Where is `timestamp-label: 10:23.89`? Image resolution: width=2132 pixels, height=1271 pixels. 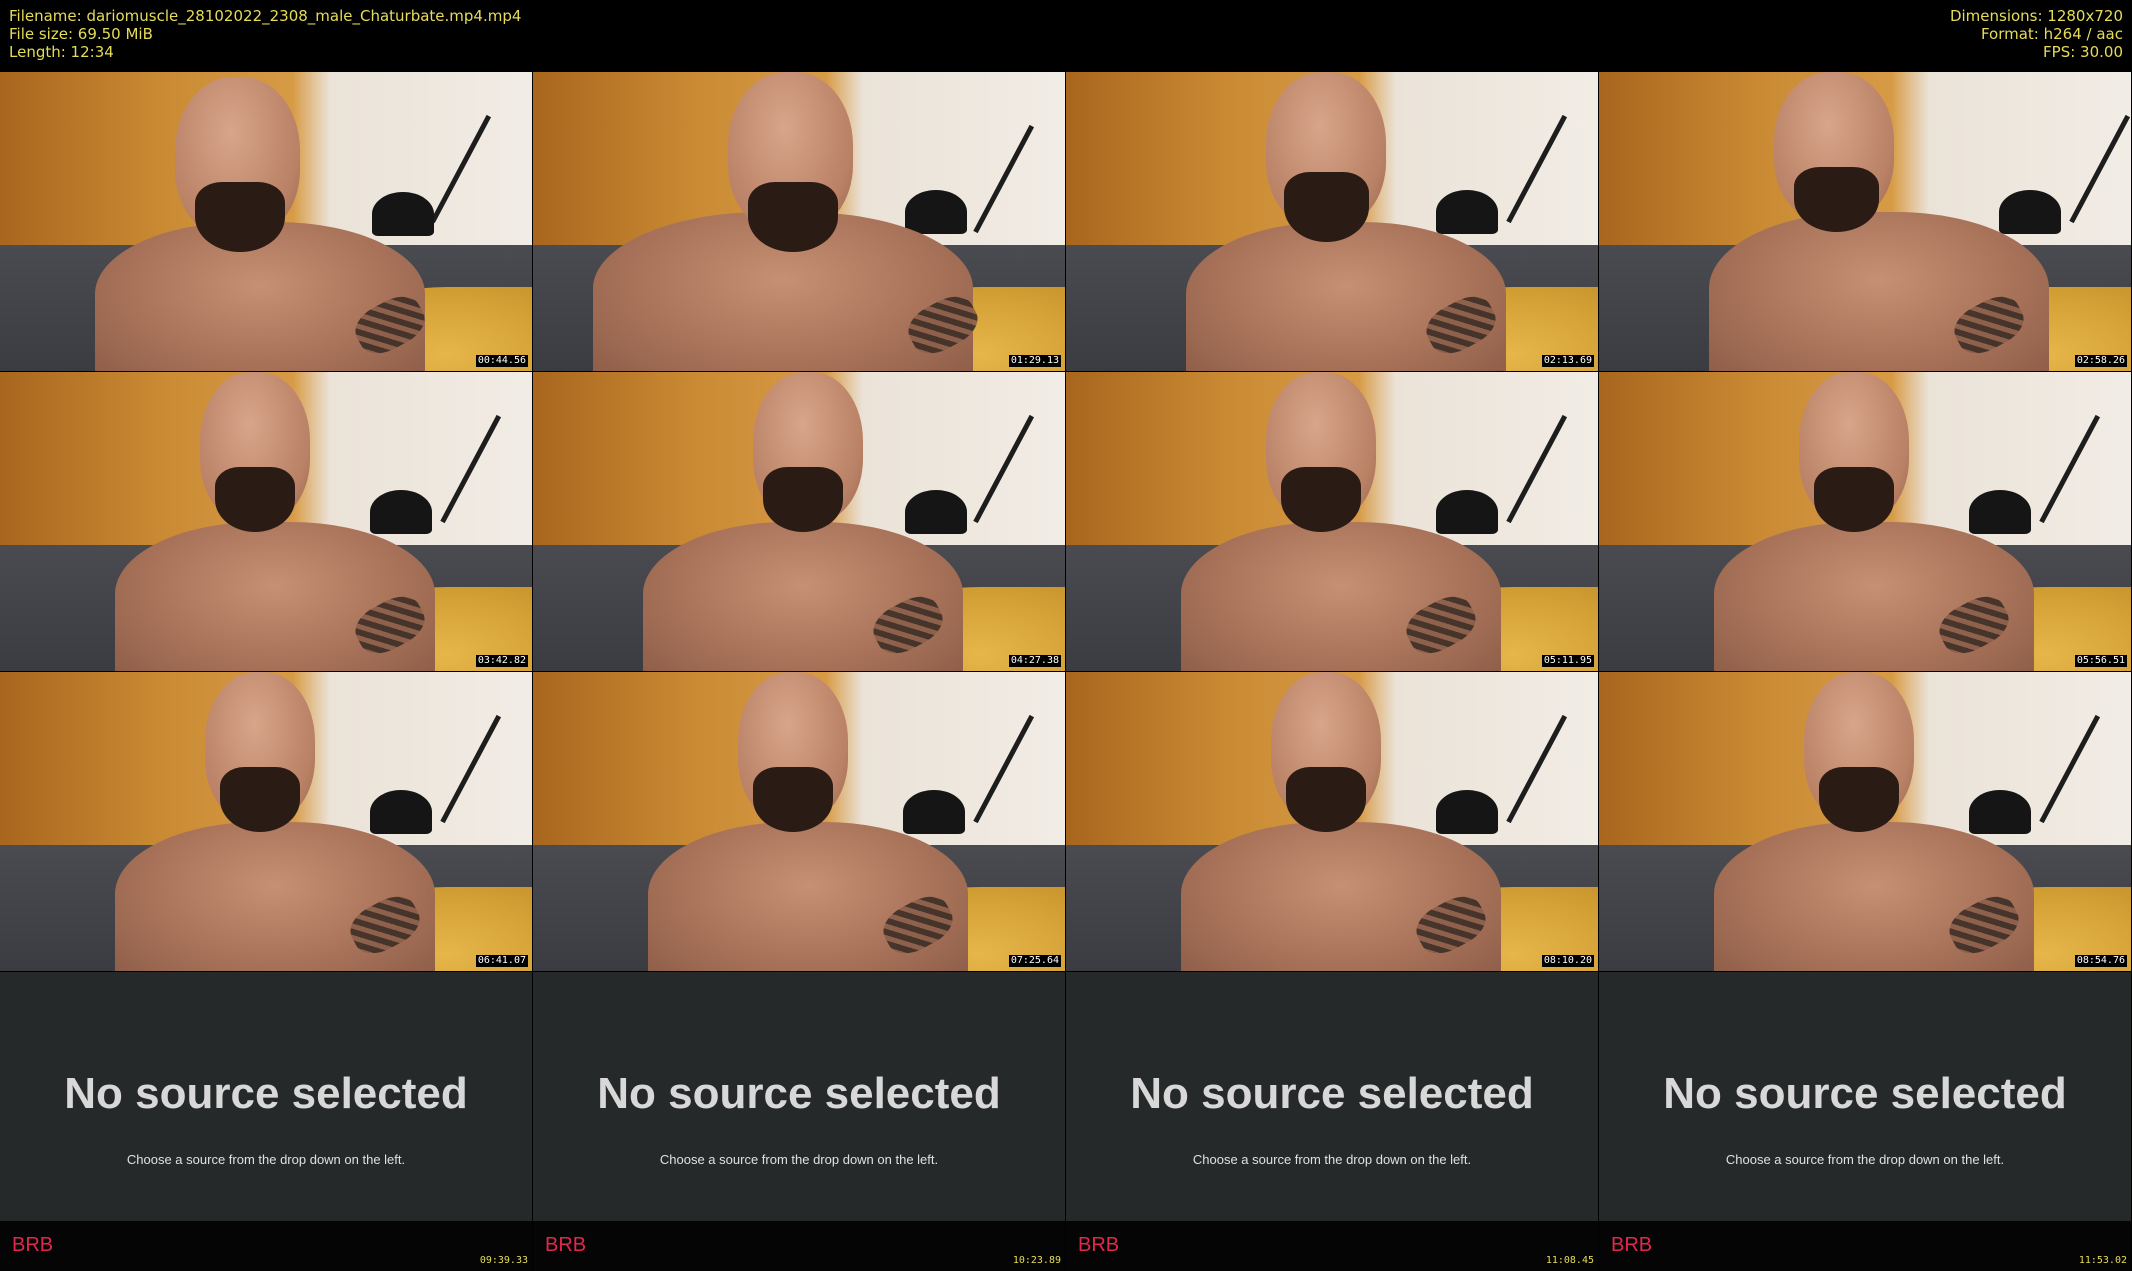 timestamp-label: 10:23.89 is located at coordinates (1036, 1260).